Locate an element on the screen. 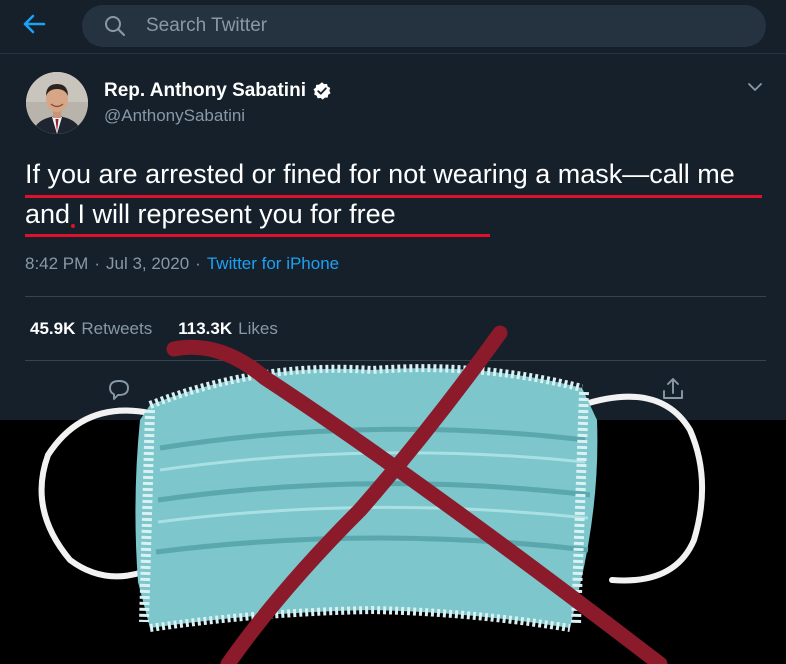 The height and width of the screenshot is (664, 786). share-button is located at coordinates (673, 391).